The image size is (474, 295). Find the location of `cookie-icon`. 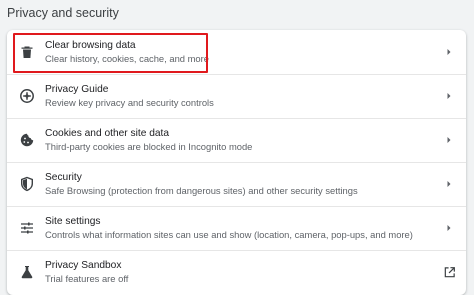

cookie-icon is located at coordinates (27, 140).